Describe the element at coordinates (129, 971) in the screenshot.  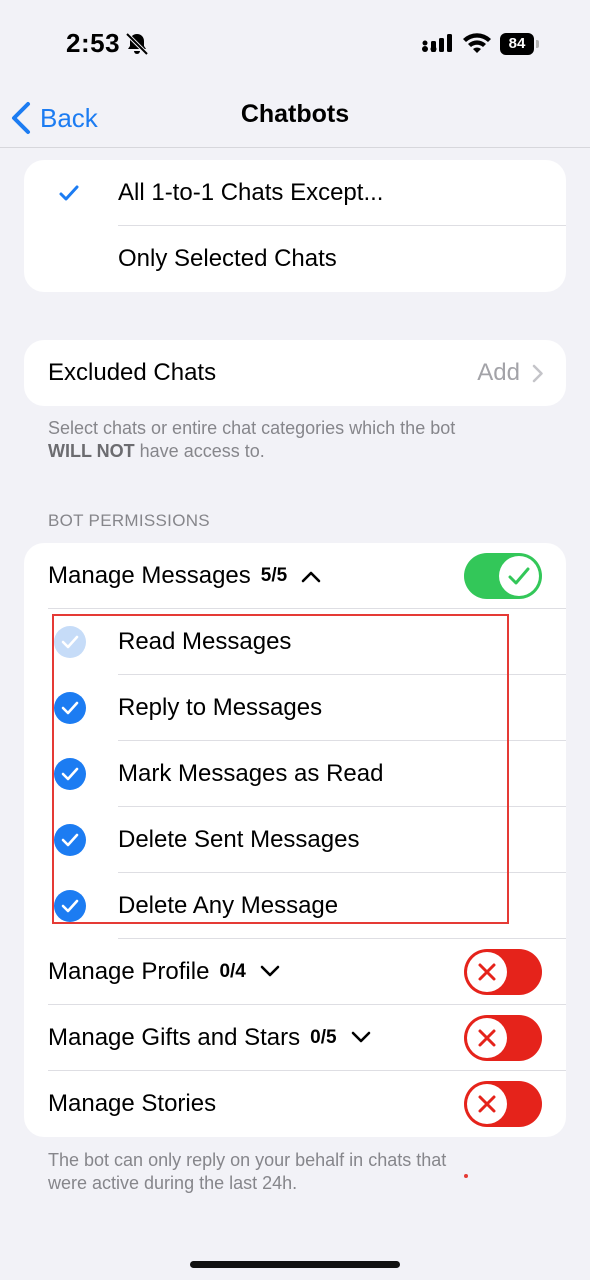
I see `manage-profile-label: Manage Profile` at that location.